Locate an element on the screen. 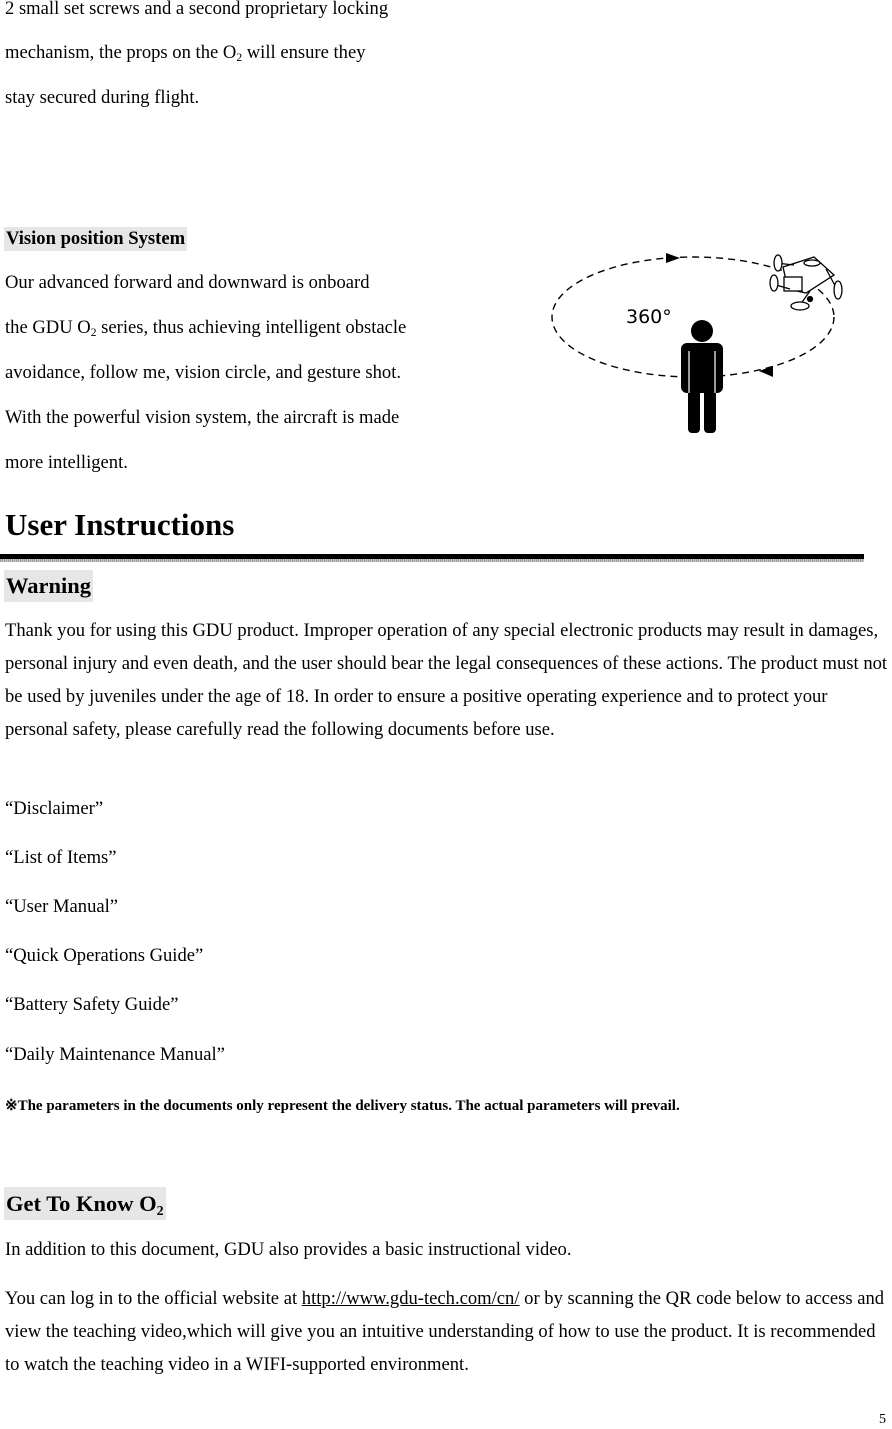 The width and height of the screenshot is (892, 1429). document-item-daily-maintenance-manual: “Daily Maintenance Manual” is located at coordinates (115, 1054).